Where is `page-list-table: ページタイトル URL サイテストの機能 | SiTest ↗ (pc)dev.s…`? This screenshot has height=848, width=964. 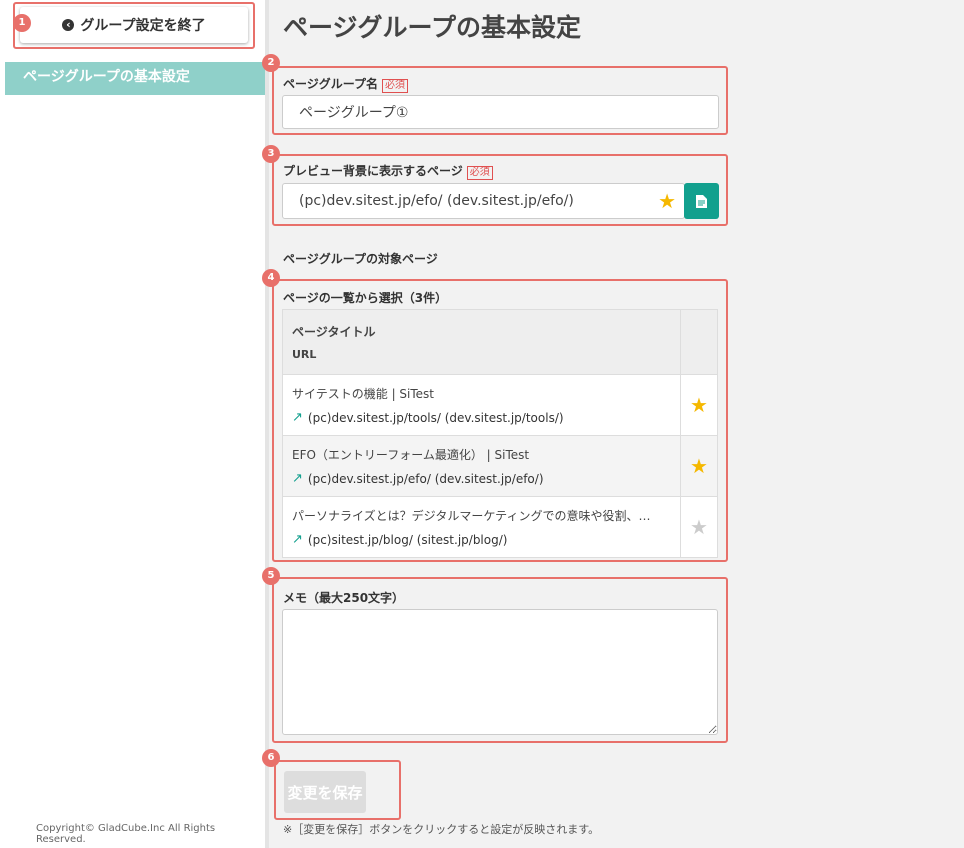
page-list-table: ページタイトル URL サイテストの機能 | SiTest ↗ (pc)dev.s… is located at coordinates (500, 433).